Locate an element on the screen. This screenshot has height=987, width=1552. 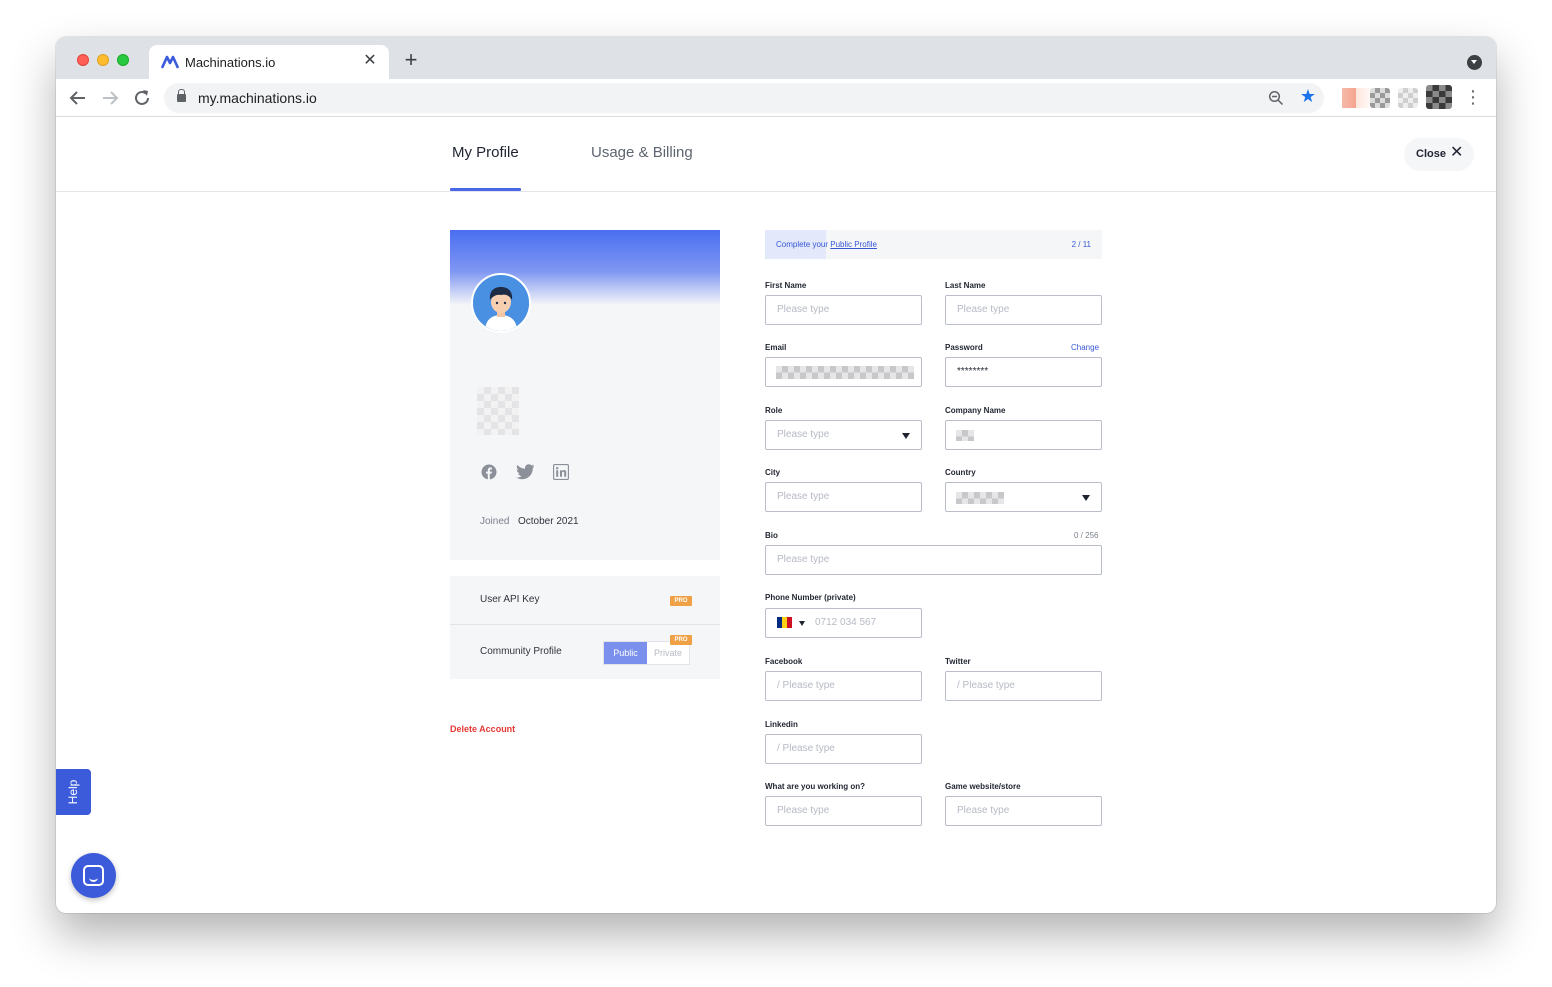
email-field is located at coordinates (843, 372).